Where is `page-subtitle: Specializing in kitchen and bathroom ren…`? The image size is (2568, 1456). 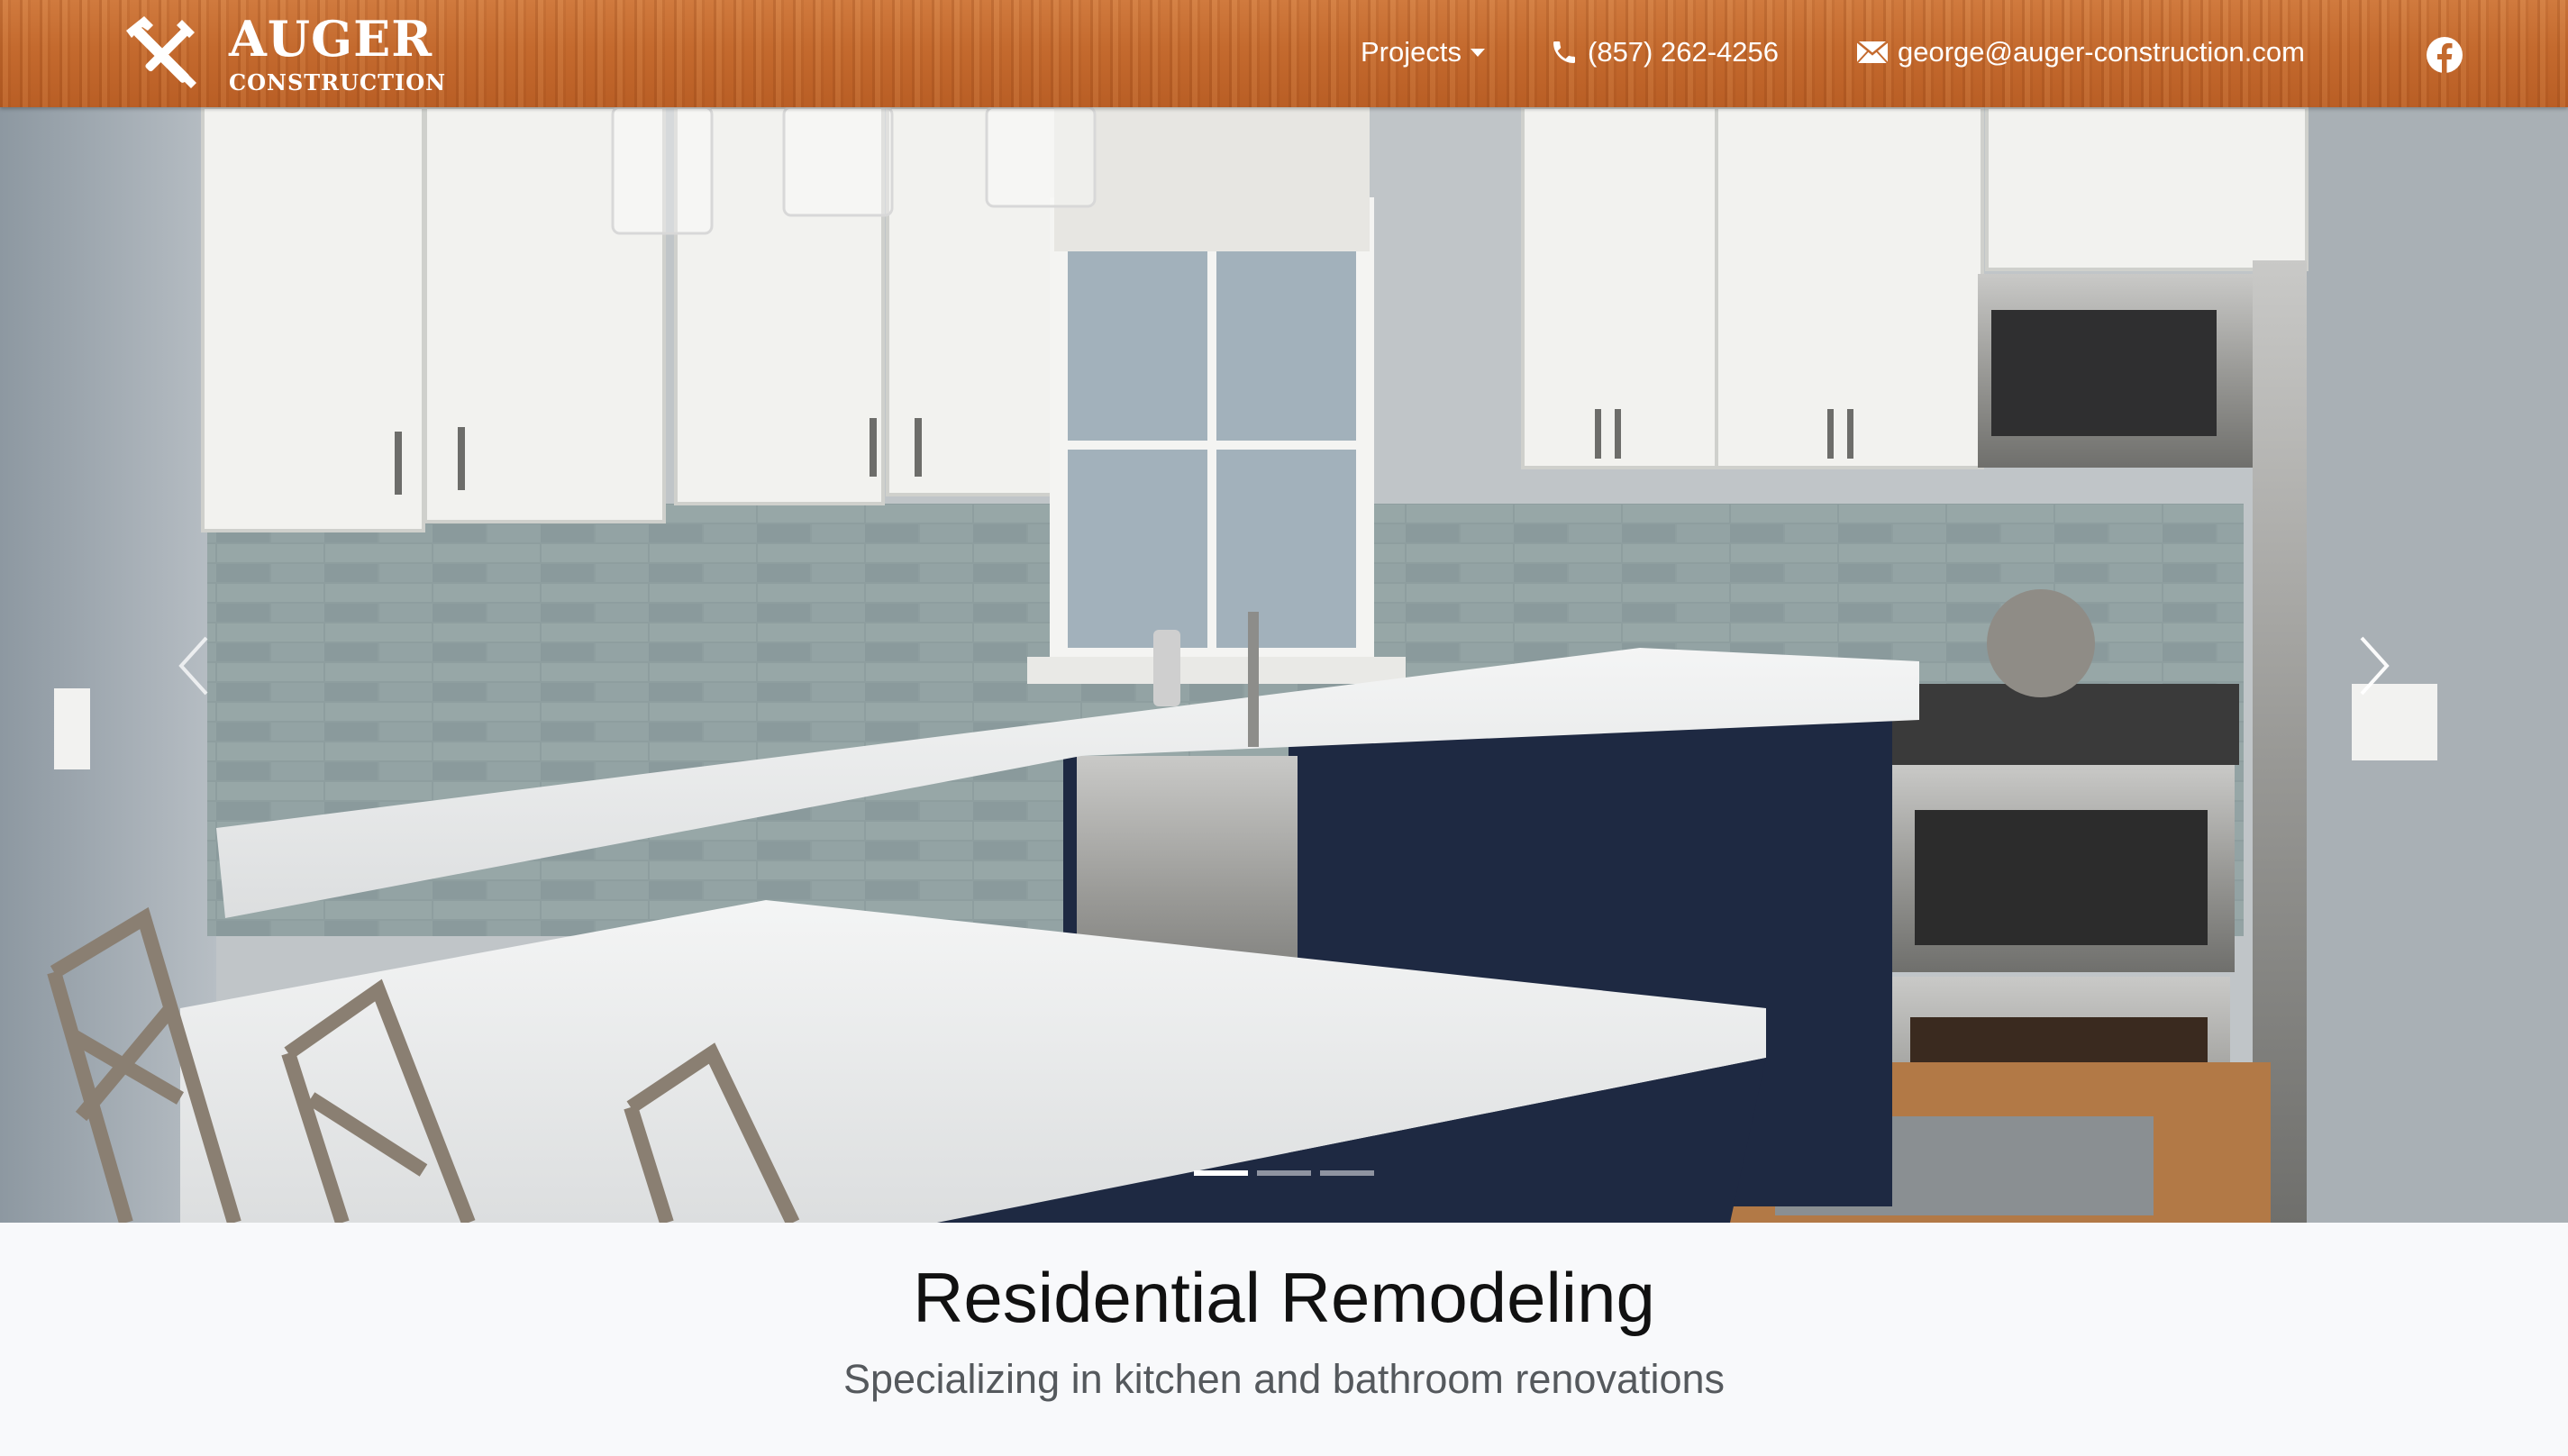
page-subtitle: Specializing in kitchen and bathroom ren… is located at coordinates (1284, 1379).